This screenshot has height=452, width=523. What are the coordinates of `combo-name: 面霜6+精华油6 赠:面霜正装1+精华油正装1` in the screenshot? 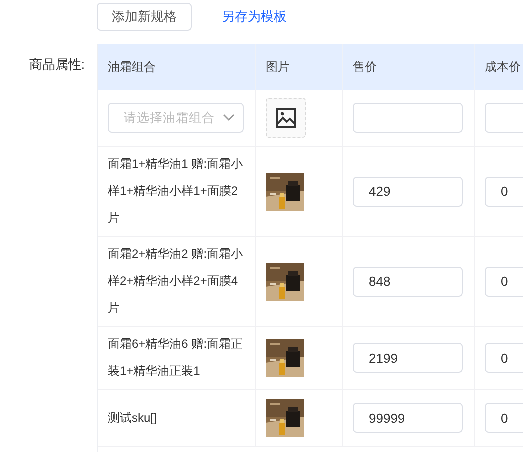 It's located at (176, 358).